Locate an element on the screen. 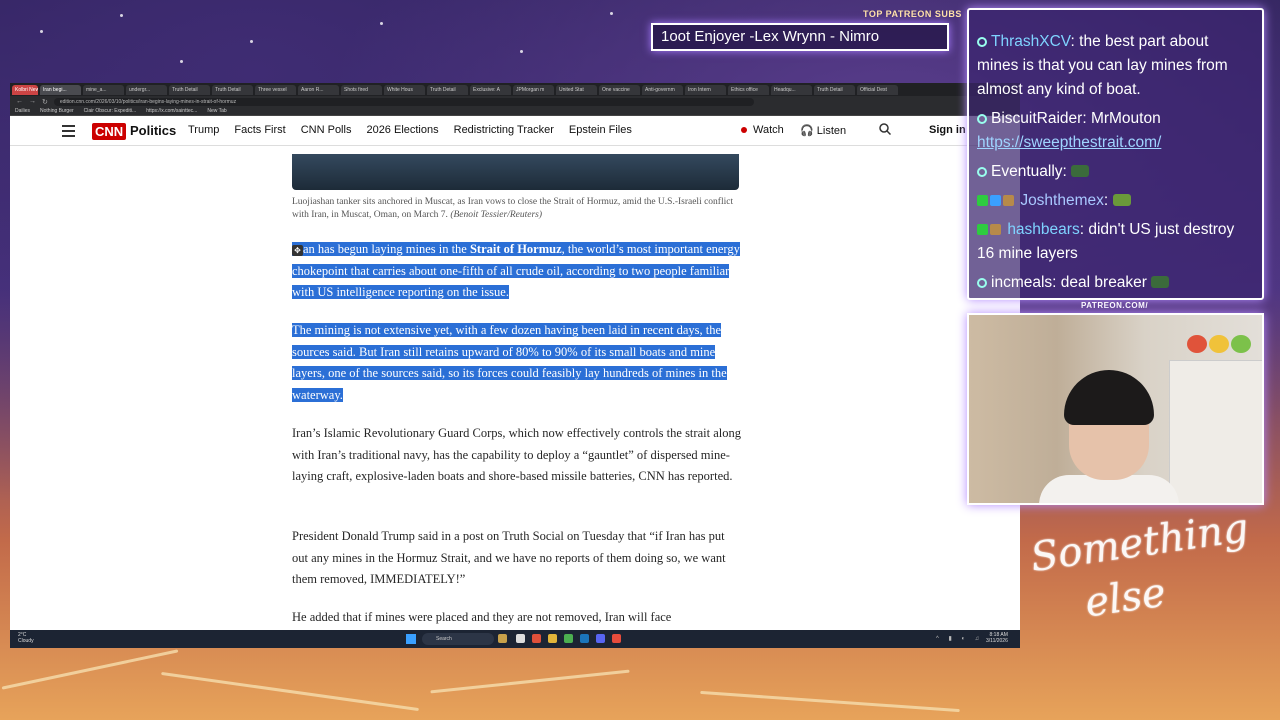 The image size is (1280, 720). browser-tab: JPMorgan m is located at coordinates (533, 89).